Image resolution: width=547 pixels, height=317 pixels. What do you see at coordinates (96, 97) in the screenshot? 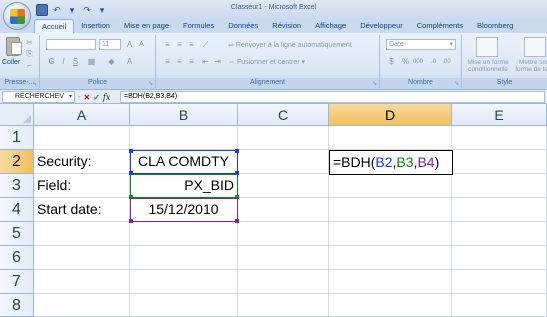
I see `enter-icon: ✓` at bounding box center [96, 97].